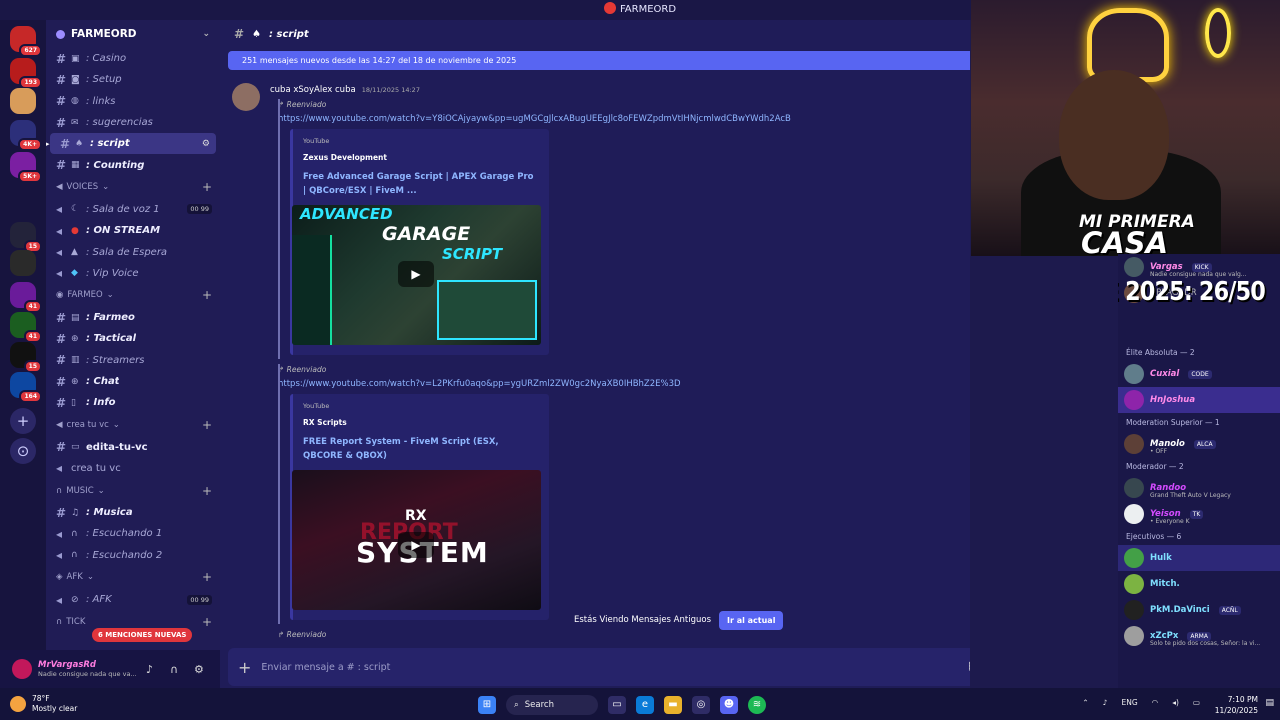  What do you see at coordinates (1199, 488) in the screenshot?
I see `member: Randoo Grand Theft Auto V Legacy` at bounding box center [1199, 488].